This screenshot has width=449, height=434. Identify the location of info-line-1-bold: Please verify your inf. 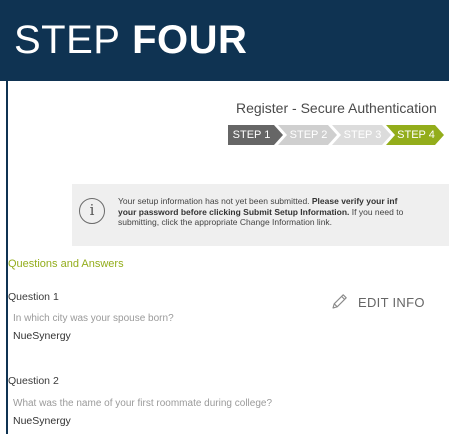
(354, 201).